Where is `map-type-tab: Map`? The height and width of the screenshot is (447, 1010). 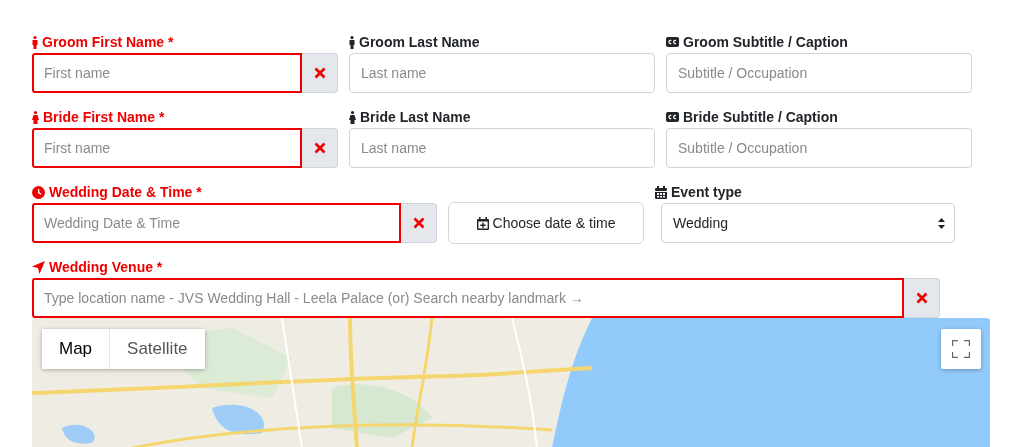
map-type-tab: Map is located at coordinates (76, 349).